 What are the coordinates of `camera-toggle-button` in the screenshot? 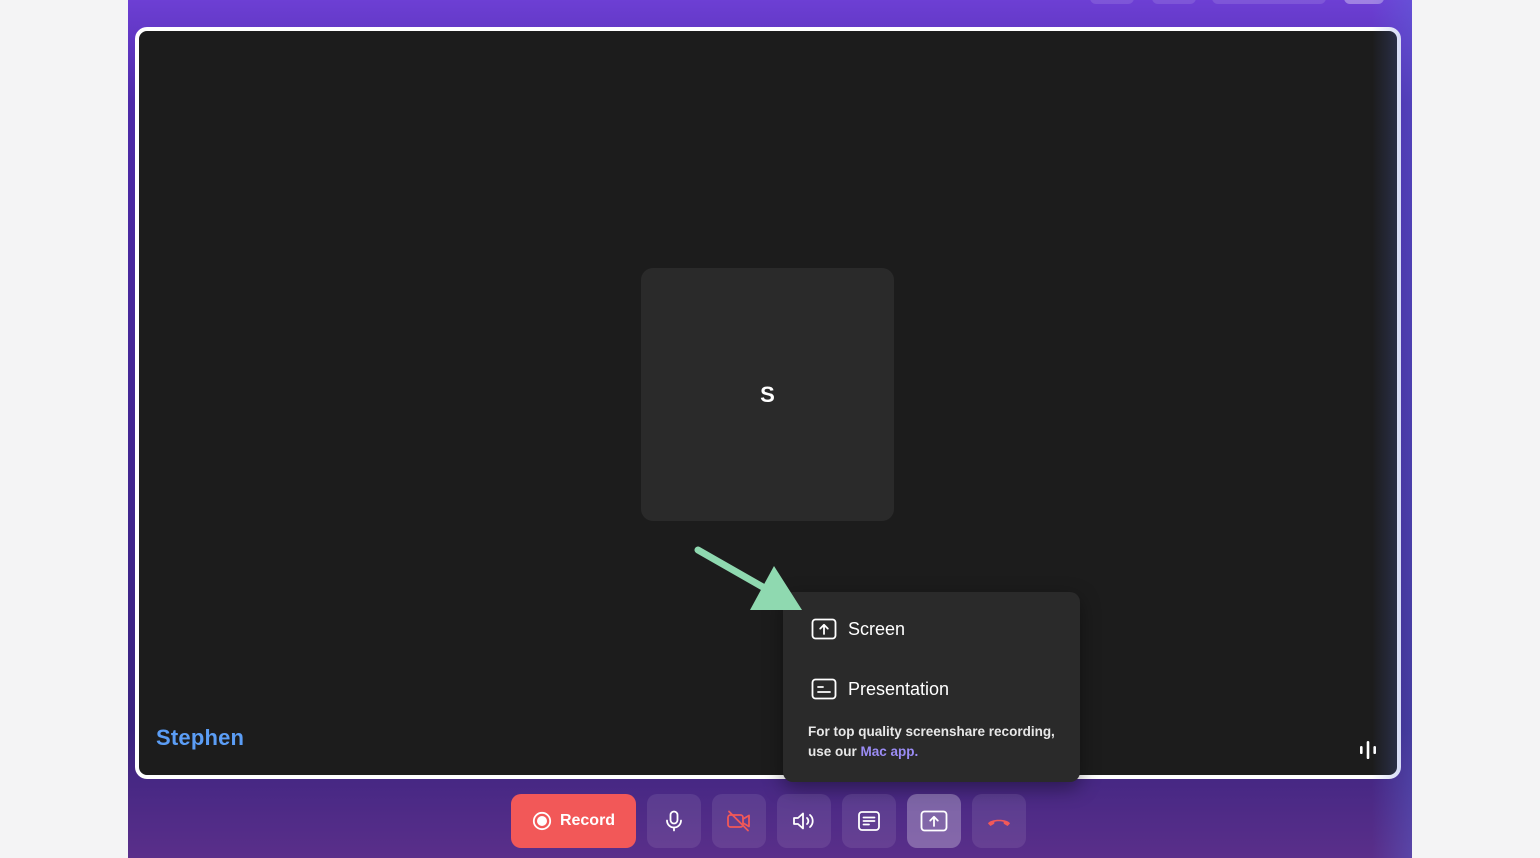 It's located at (739, 821).